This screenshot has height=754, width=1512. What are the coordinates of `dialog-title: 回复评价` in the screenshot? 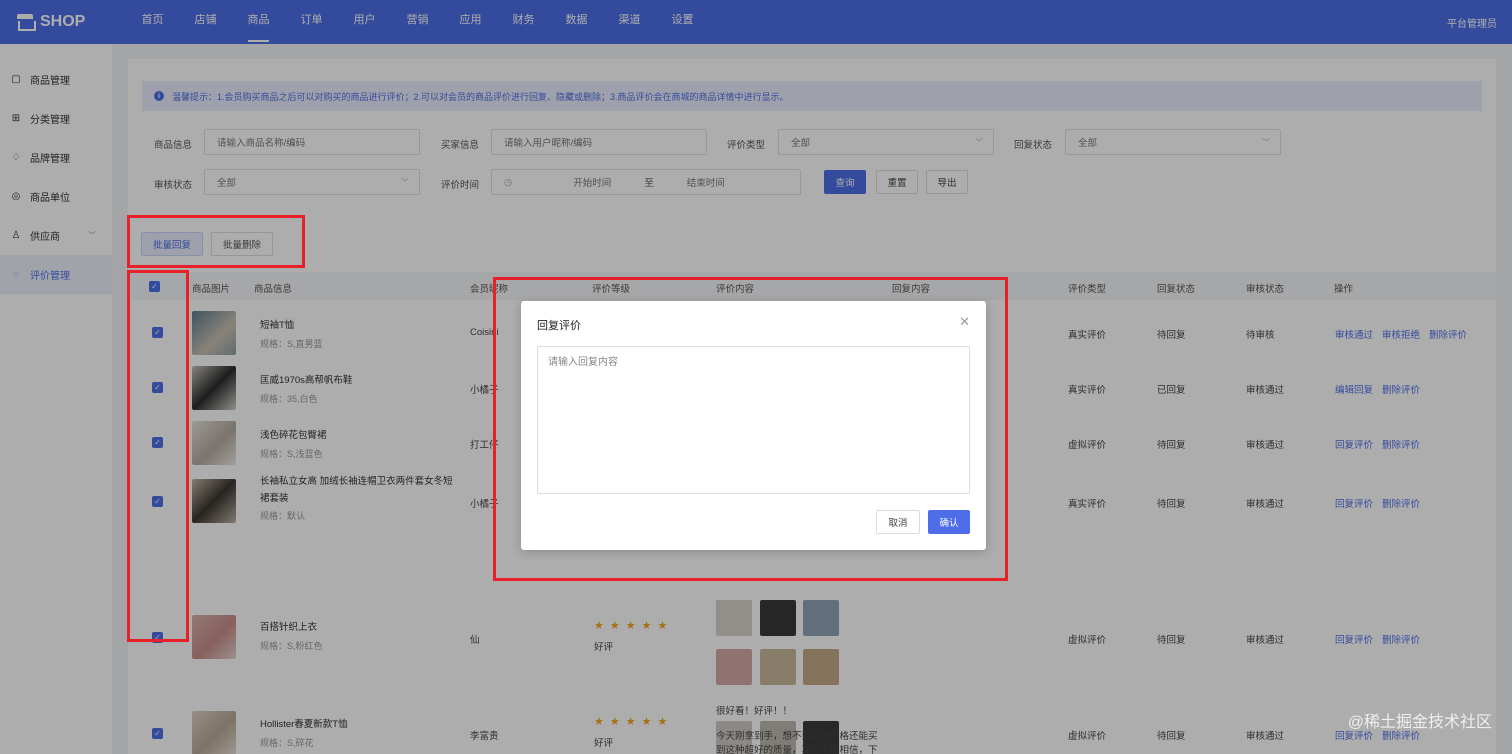 It's located at (559, 326).